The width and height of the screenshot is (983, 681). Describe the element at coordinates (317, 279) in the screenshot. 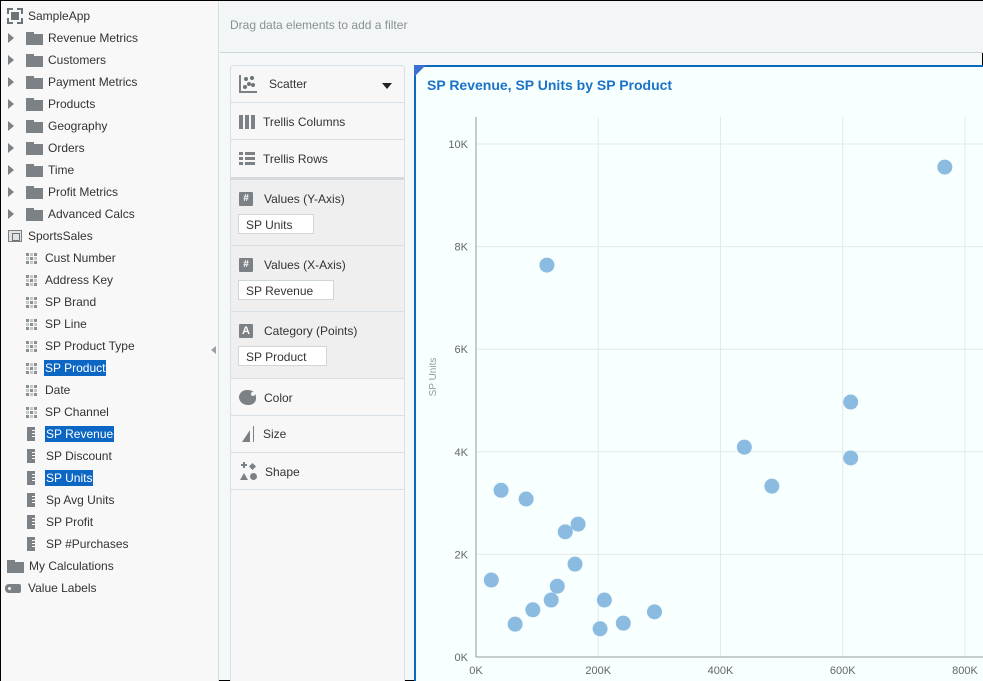

I see `values-x-axis-dropzone: # Values (X-Axis) SP Revenue` at that location.